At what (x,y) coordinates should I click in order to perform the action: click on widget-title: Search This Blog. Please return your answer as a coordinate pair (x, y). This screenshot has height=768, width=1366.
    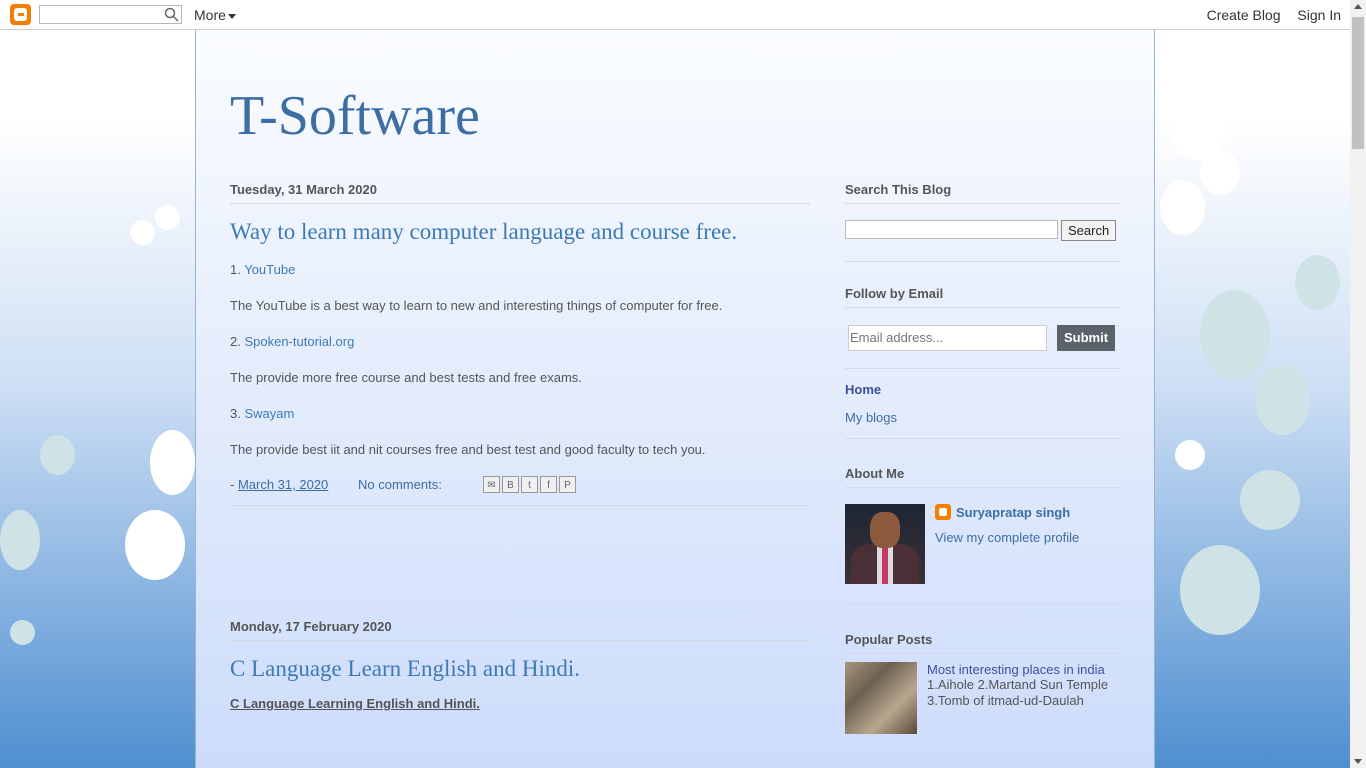
    Looking at the image, I should click on (982, 193).